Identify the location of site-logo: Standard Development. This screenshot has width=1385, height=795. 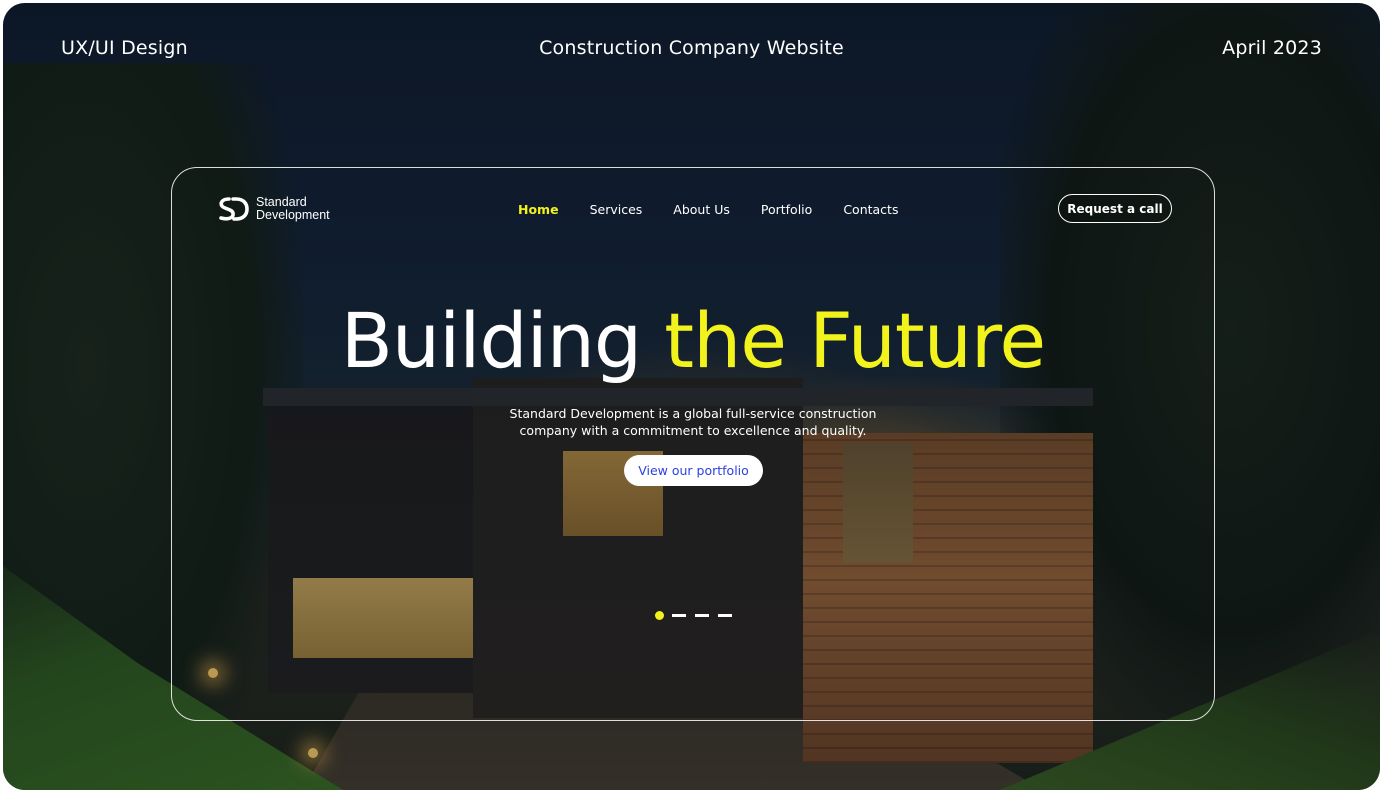
(273, 209).